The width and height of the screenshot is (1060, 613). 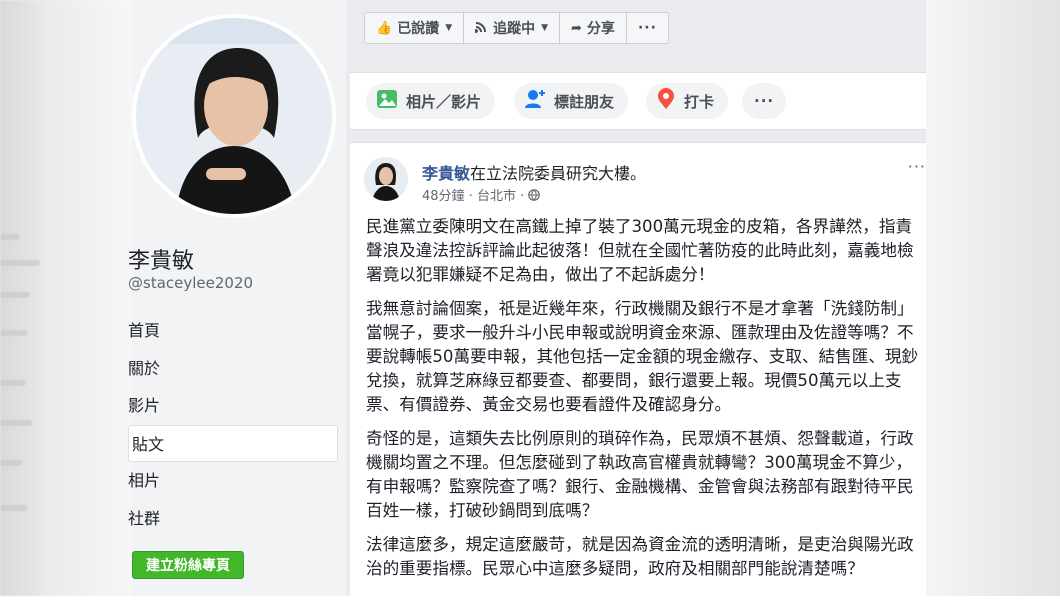 What do you see at coordinates (638, 101) in the screenshot?
I see `post-composer: 相片／影片 標註朋友 打卡 ···` at bounding box center [638, 101].